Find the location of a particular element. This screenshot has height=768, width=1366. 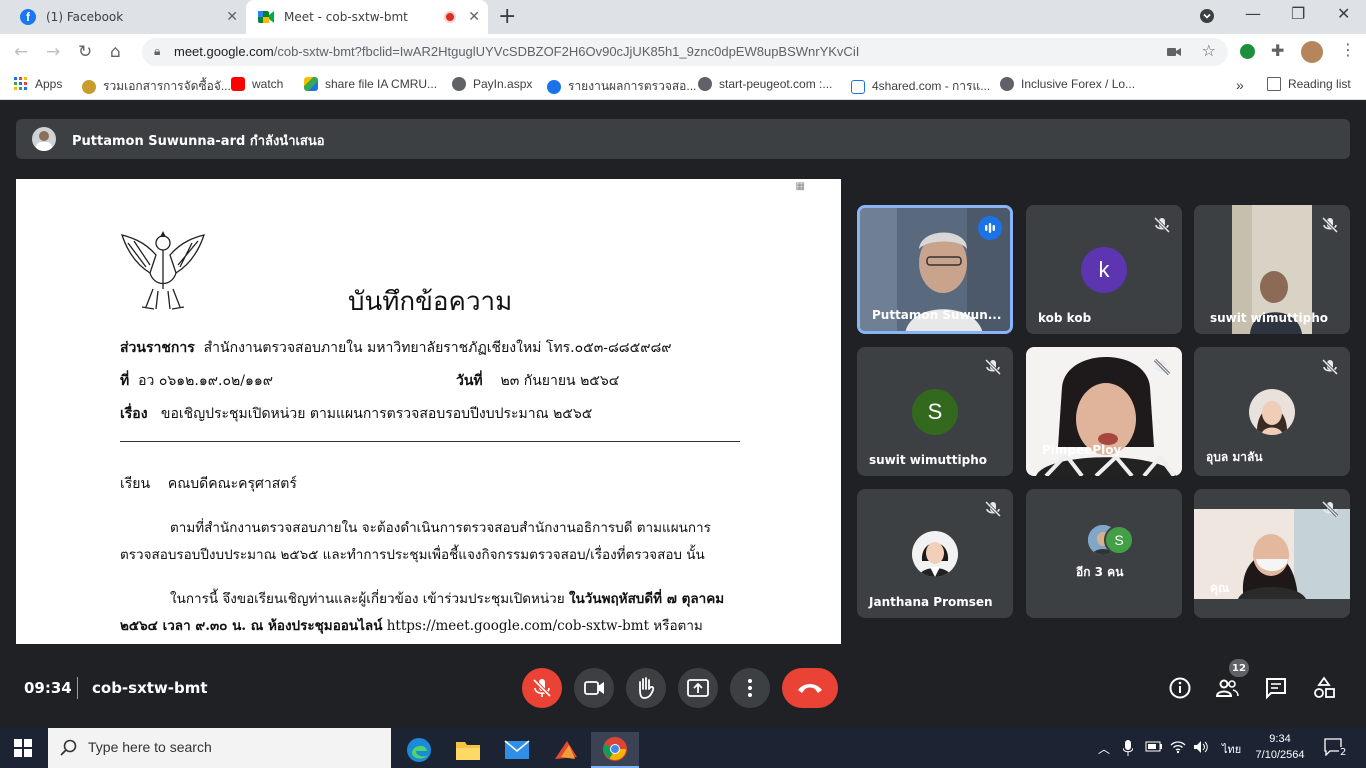

notification-count: 2 is located at coordinates (1343, 752).